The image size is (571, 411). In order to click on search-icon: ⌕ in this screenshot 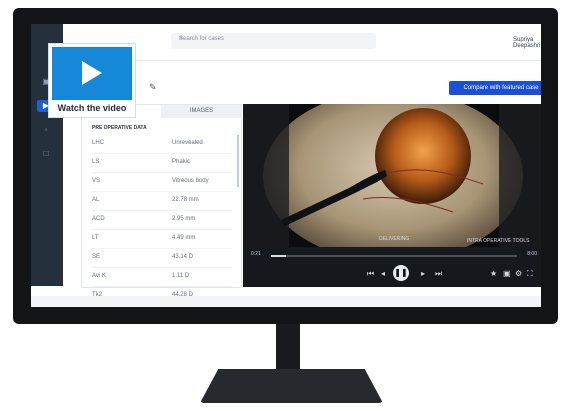, I will do `click(181, 38)`.